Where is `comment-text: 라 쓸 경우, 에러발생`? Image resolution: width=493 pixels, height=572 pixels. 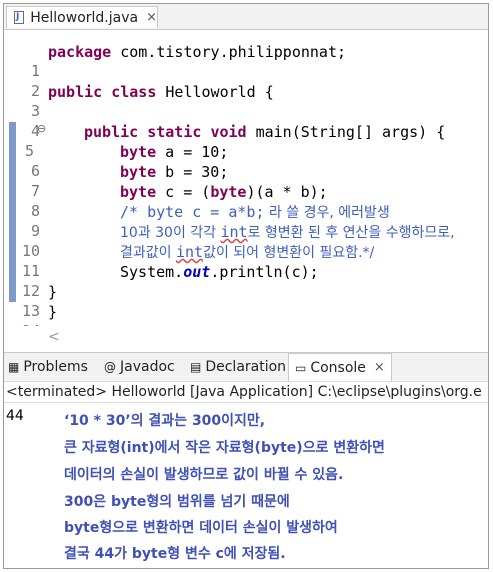 comment-text: 라 쓸 경우, 에러발생 is located at coordinates (327, 213).